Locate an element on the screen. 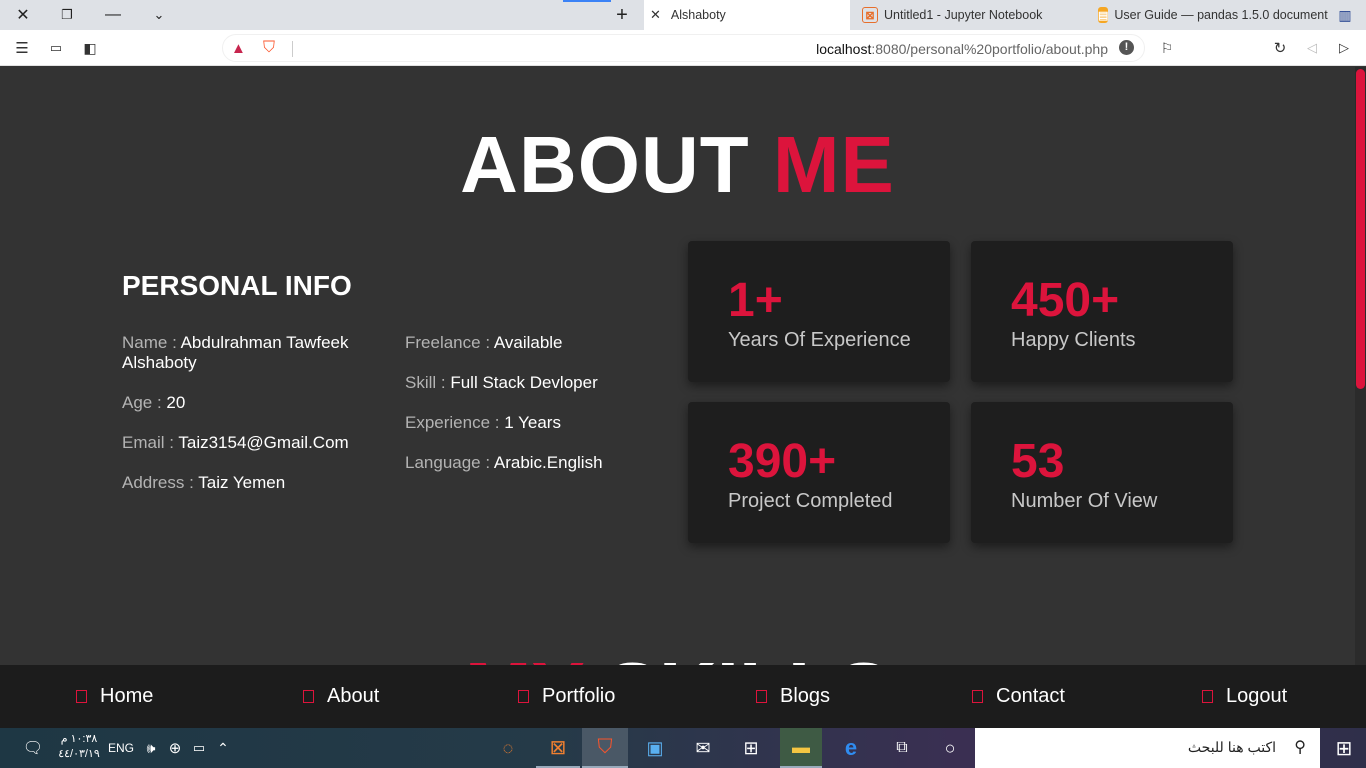 Image resolution: width=1366 pixels, height=768 pixels. notifications-icon: 🗨 is located at coordinates (33, 748).